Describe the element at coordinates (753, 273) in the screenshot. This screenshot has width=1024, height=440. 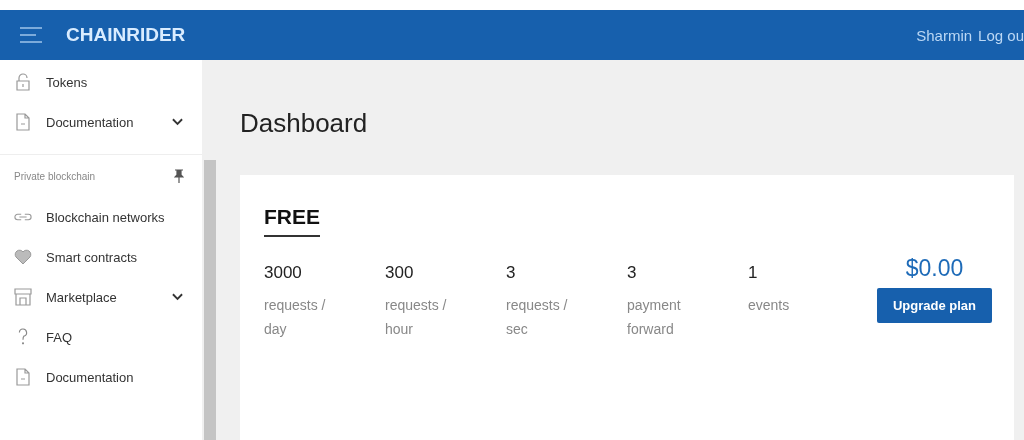
I see `stat-value: 1` at that location.